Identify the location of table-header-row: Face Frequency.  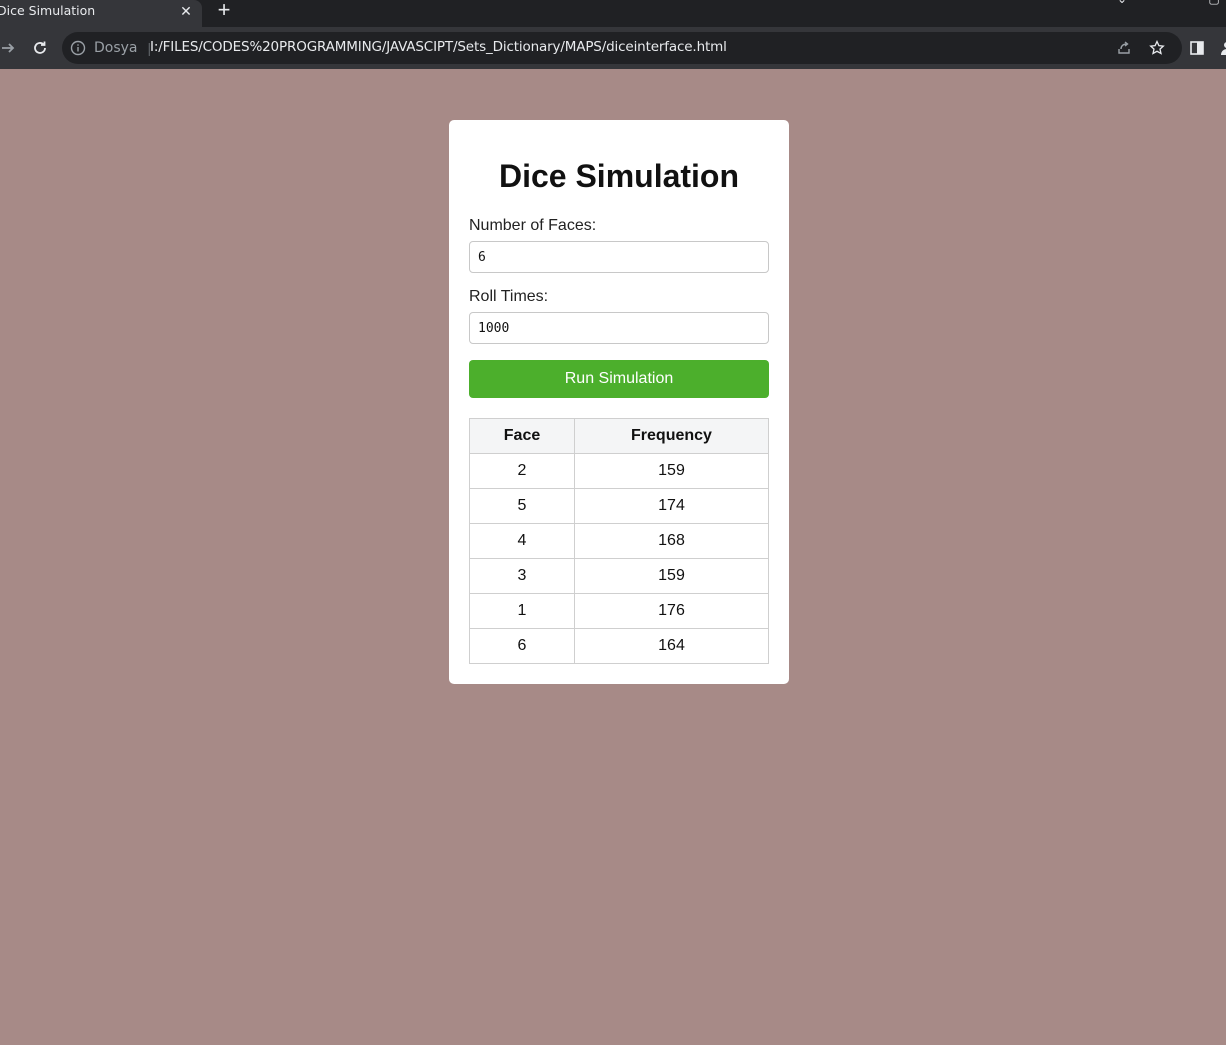
(619, 436).